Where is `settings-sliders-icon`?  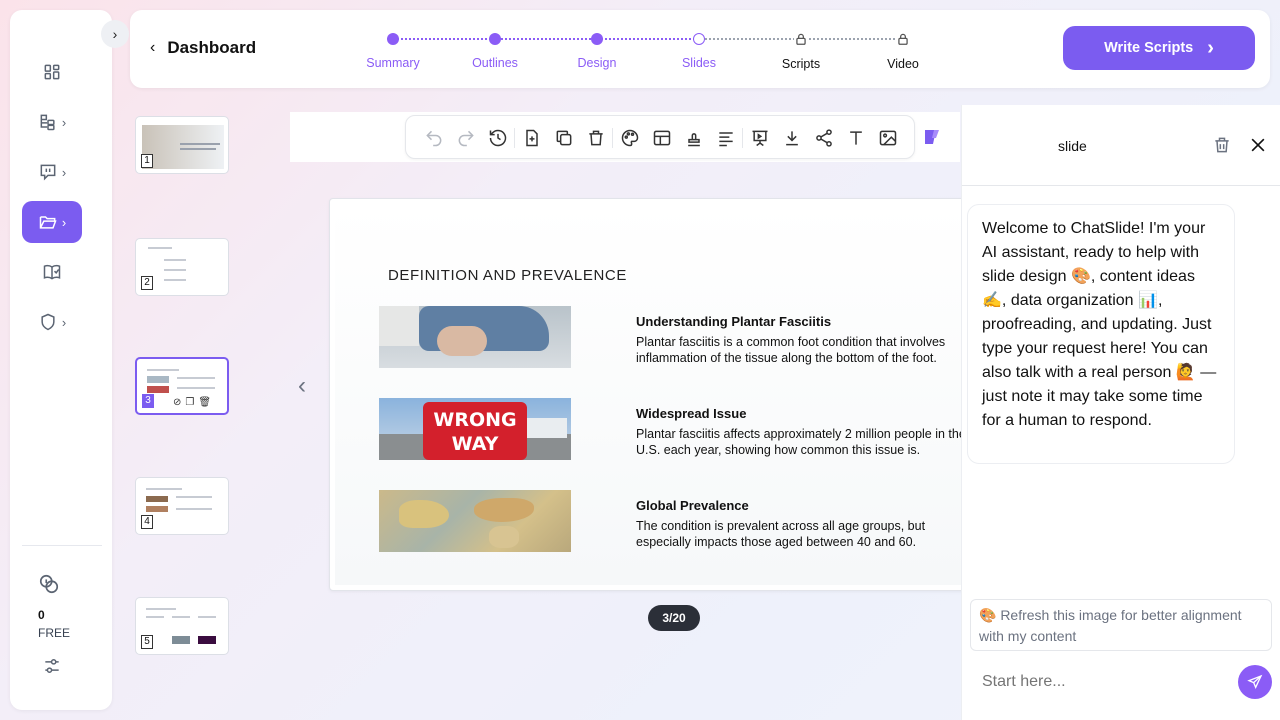
settings-sliders-icon is located at coordinates (52, 666).